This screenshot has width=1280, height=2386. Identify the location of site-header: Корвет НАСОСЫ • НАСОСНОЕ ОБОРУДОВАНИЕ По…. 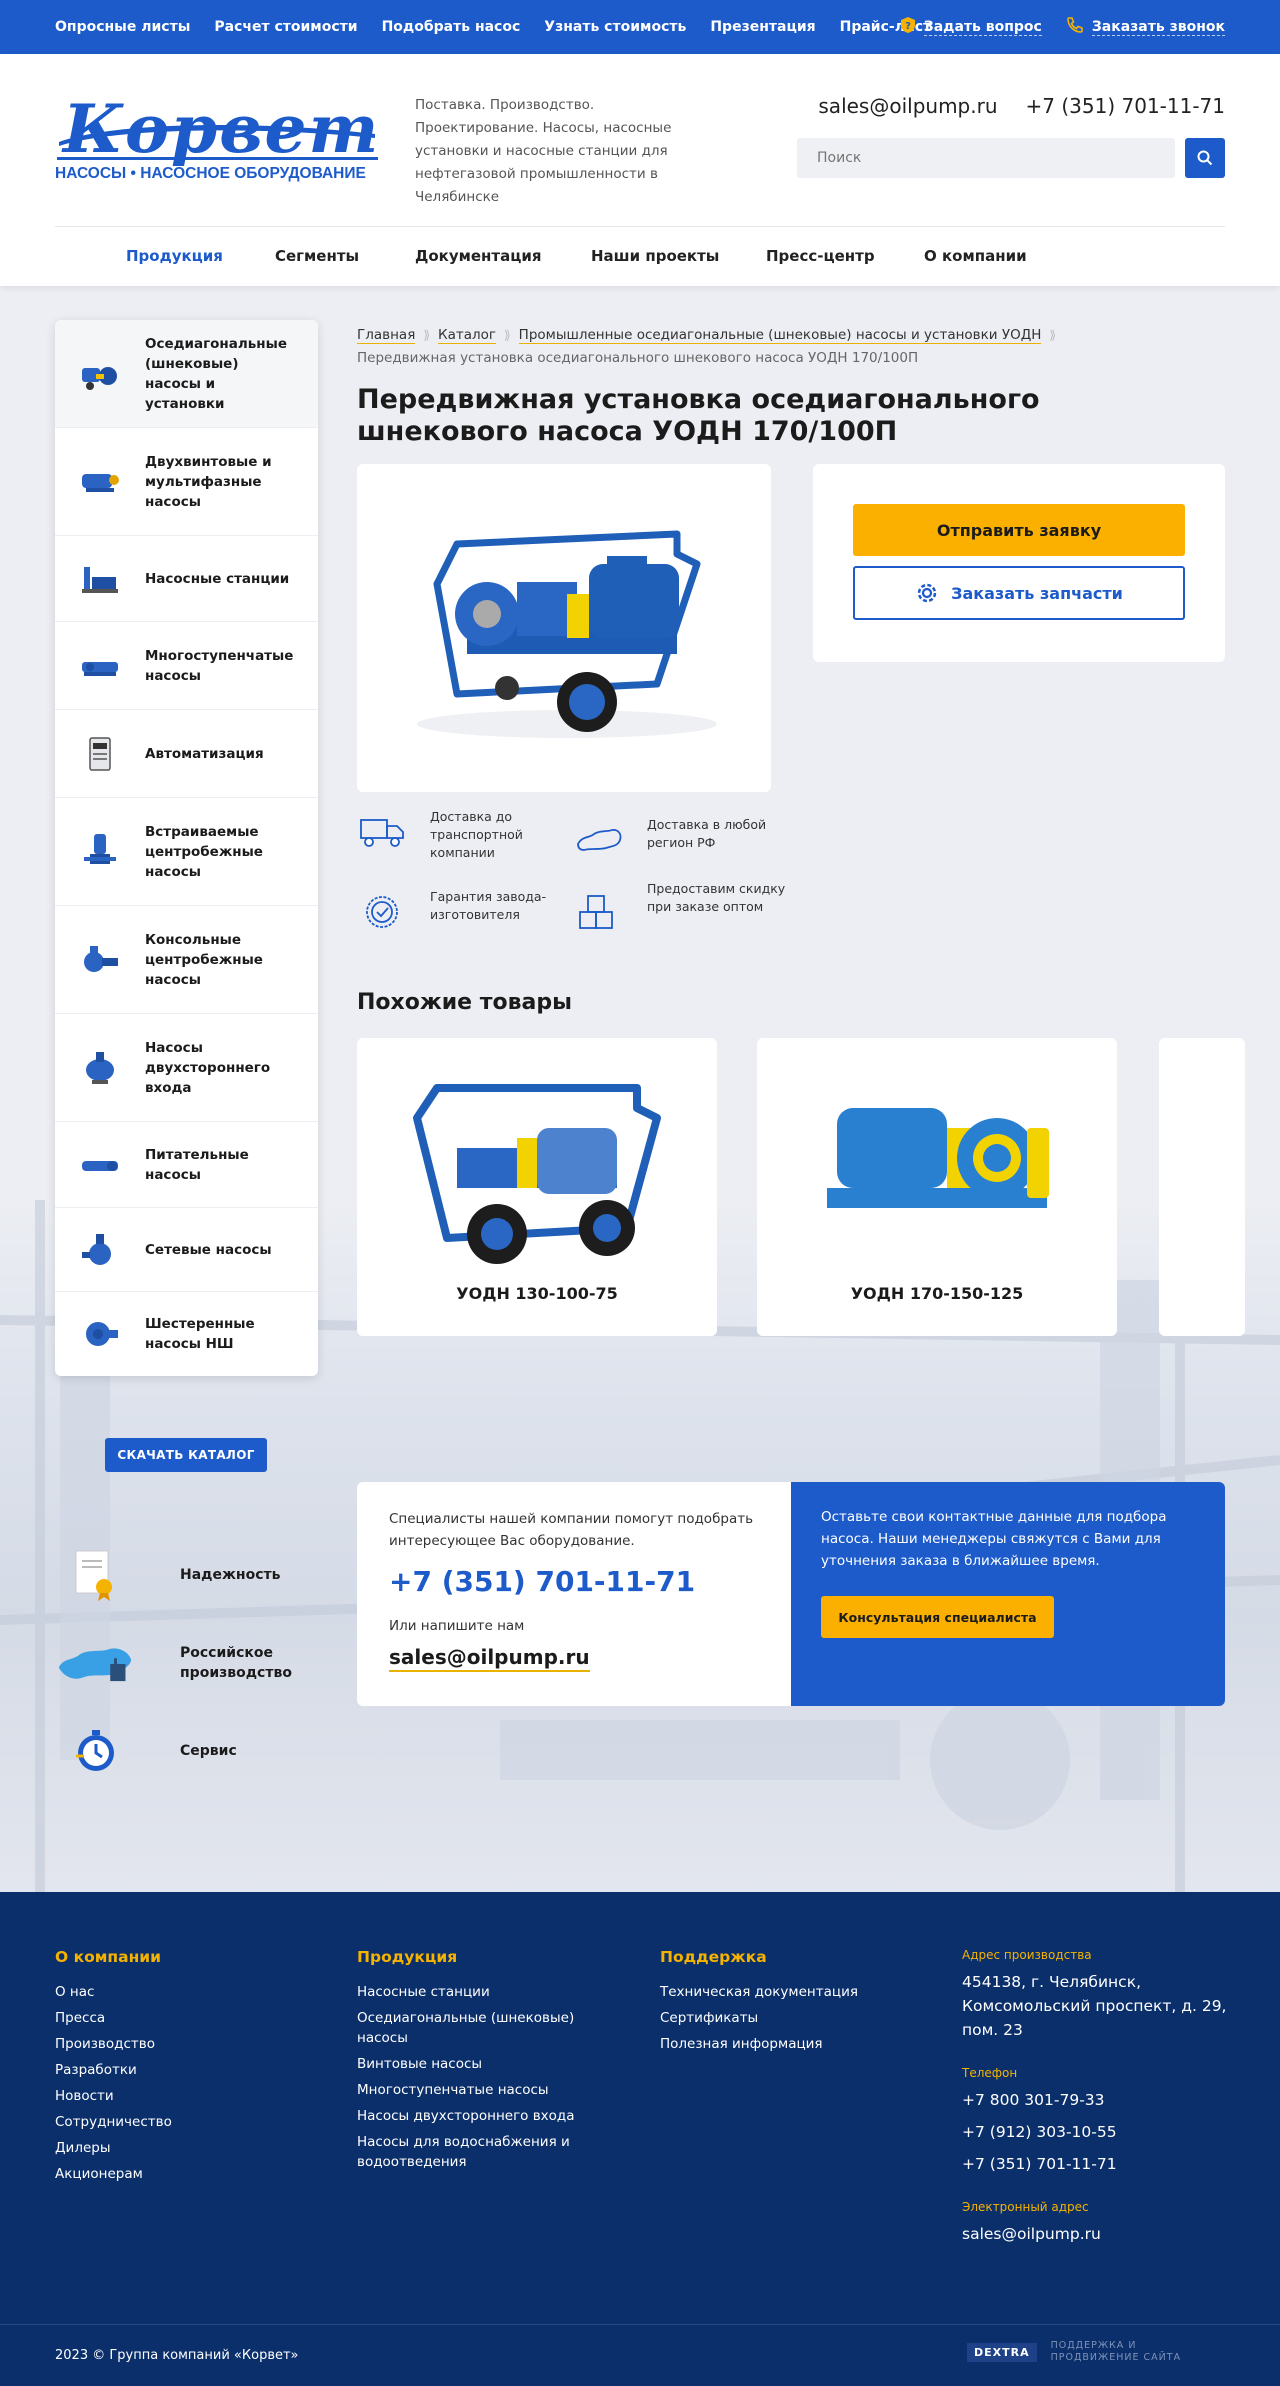
(640, 170).